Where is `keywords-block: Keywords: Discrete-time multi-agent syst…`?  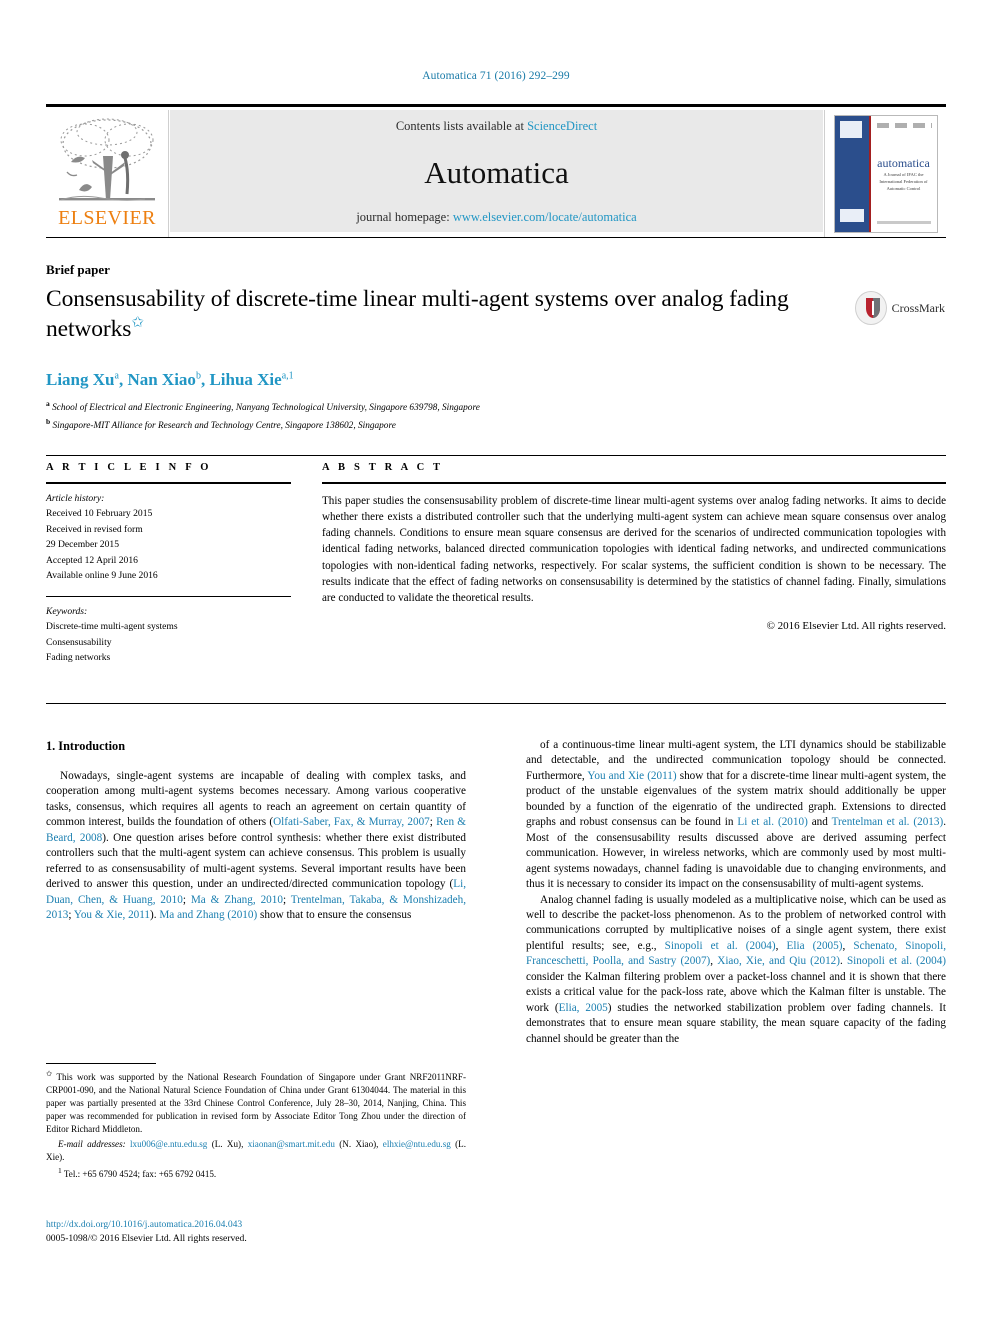 keywords-block: Keywords: Discrete-time multi-agent syst… is located at coordinates (168, 635).